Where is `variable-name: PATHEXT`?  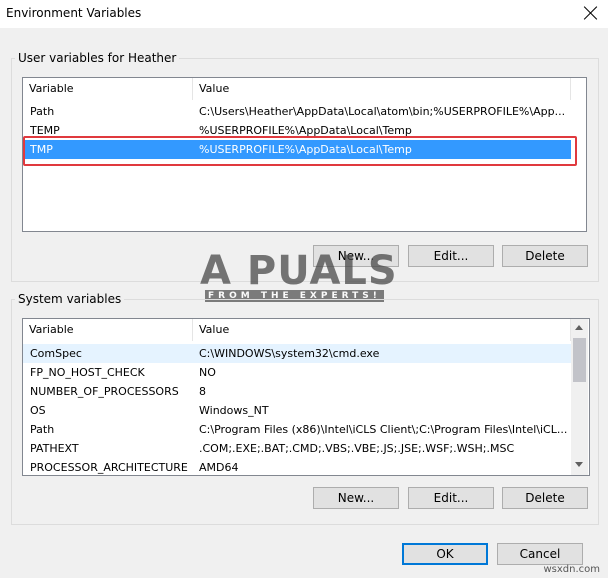 variable-name: PATHEXT is located at coordinates (54, 448).